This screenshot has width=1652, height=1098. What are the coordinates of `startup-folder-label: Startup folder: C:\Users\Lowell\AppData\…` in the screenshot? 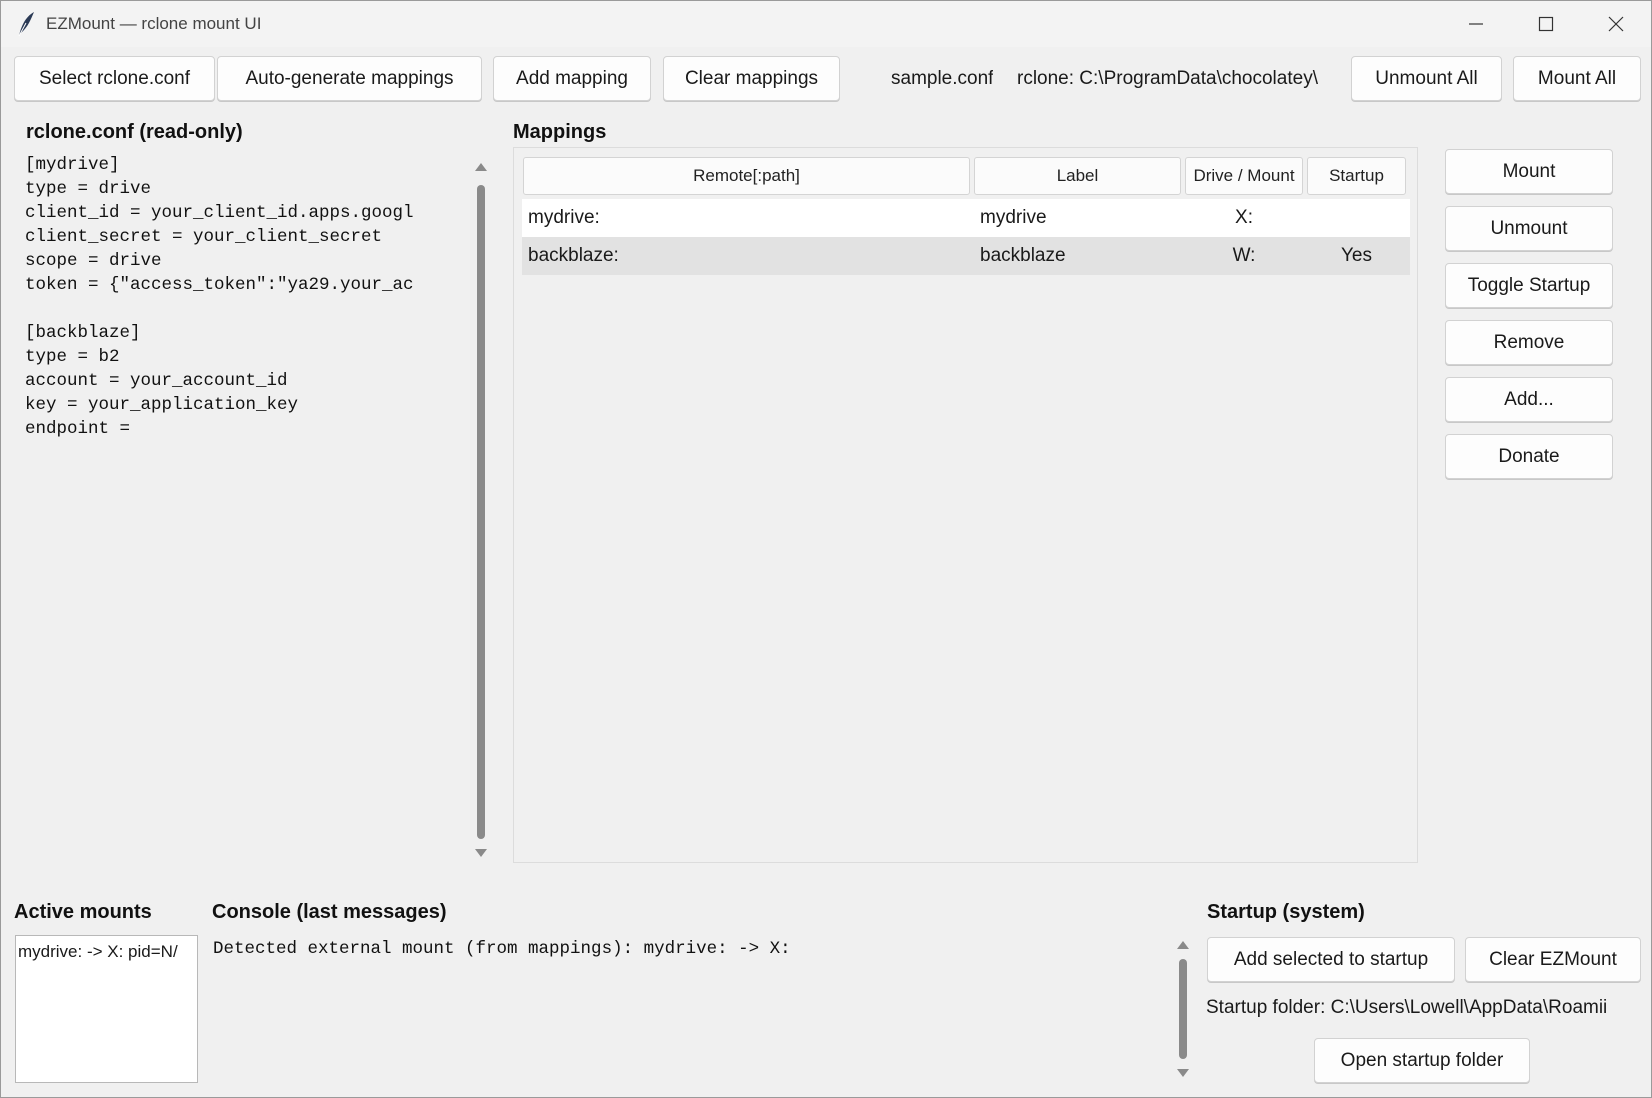 It's located at (1407, 1007).